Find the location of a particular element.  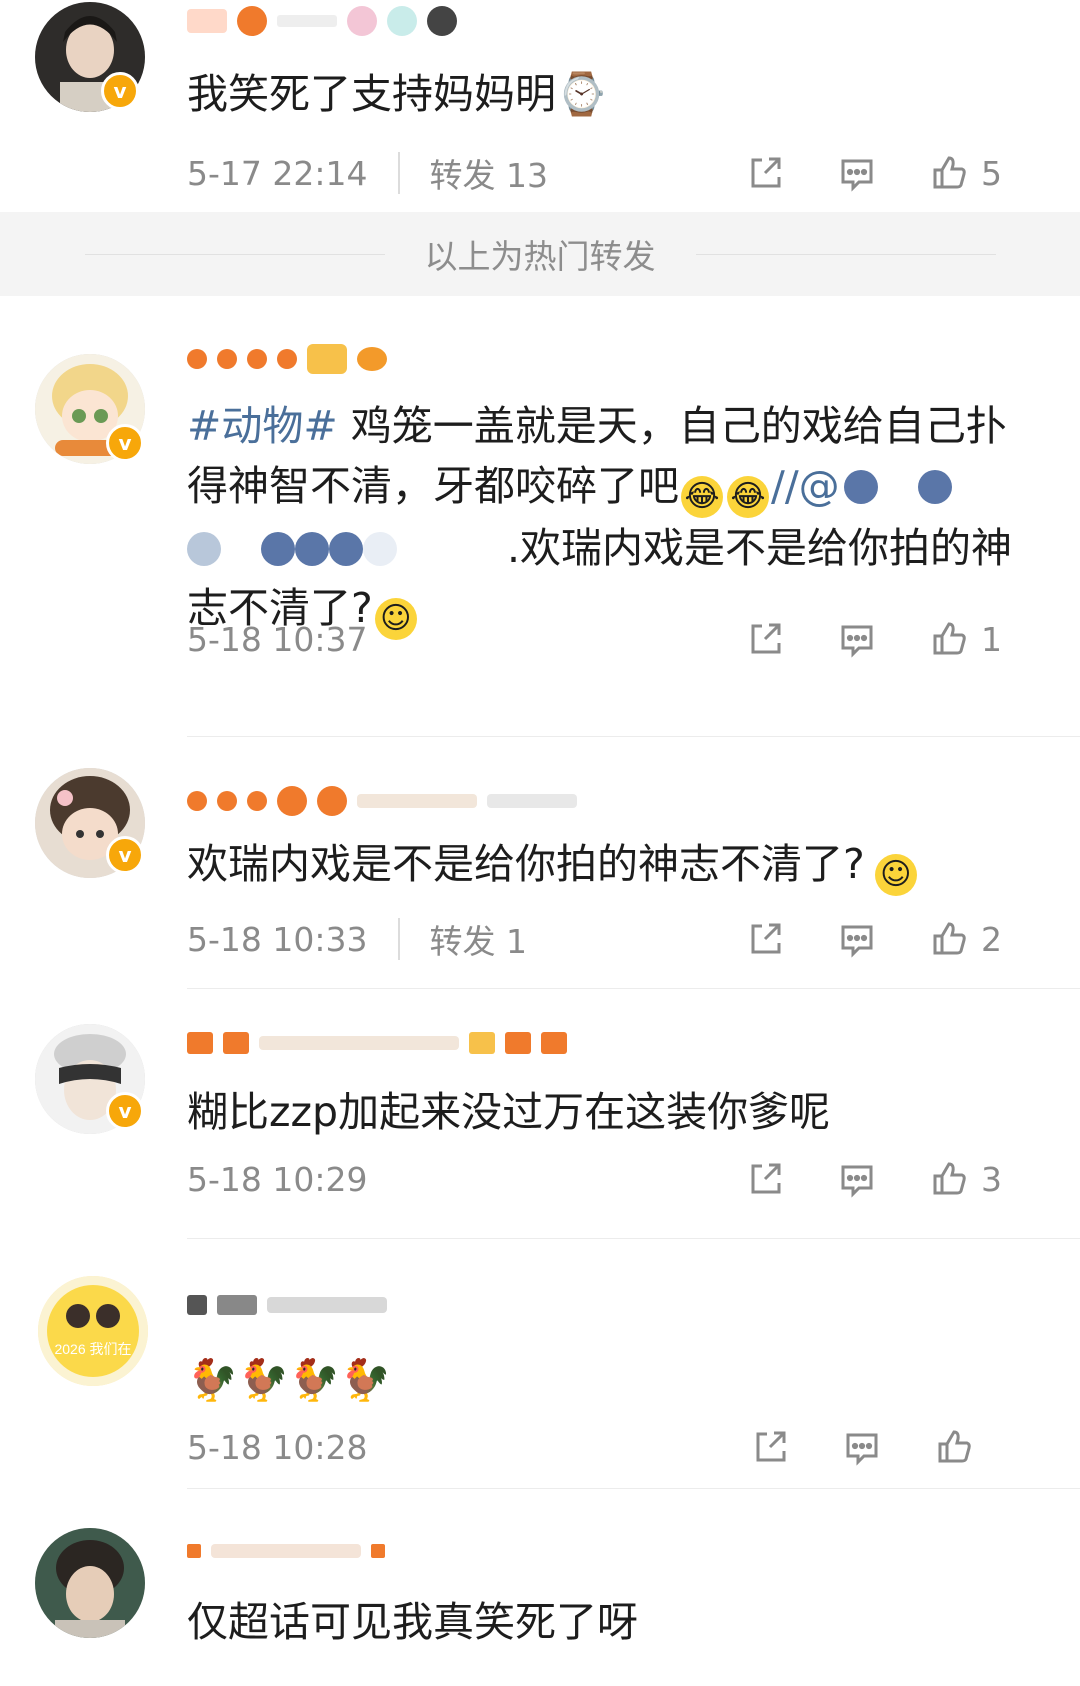

comment-6: 仅超话可见我真笑死了呀 is located at coordinates (540, 1587).